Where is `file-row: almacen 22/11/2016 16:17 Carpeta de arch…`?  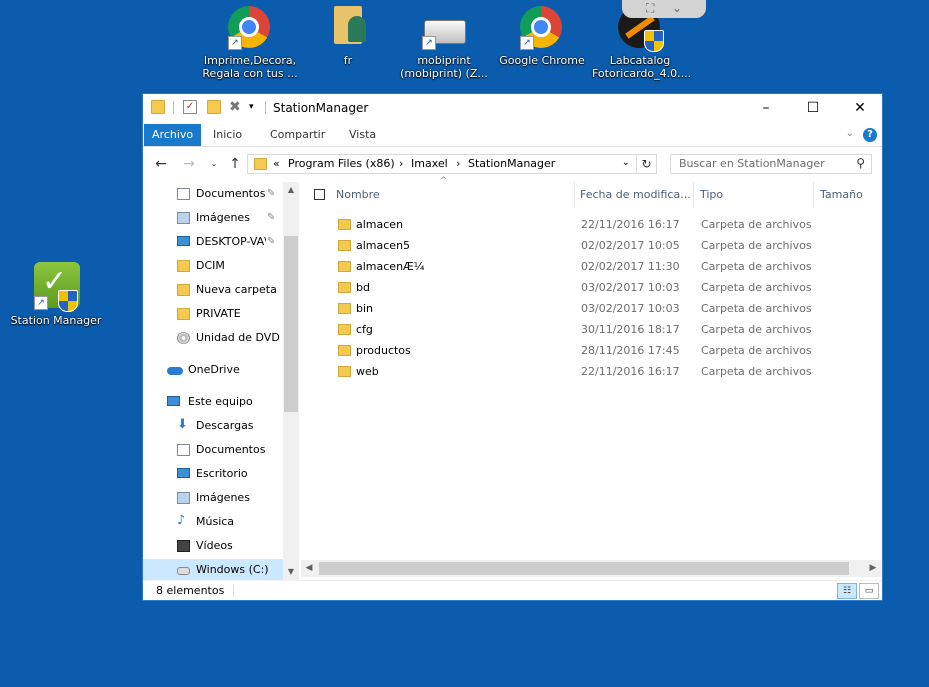
file-row: almacen 22/11/2016 16:17 Carpeta de arch… is located at coordinates (591, 224).